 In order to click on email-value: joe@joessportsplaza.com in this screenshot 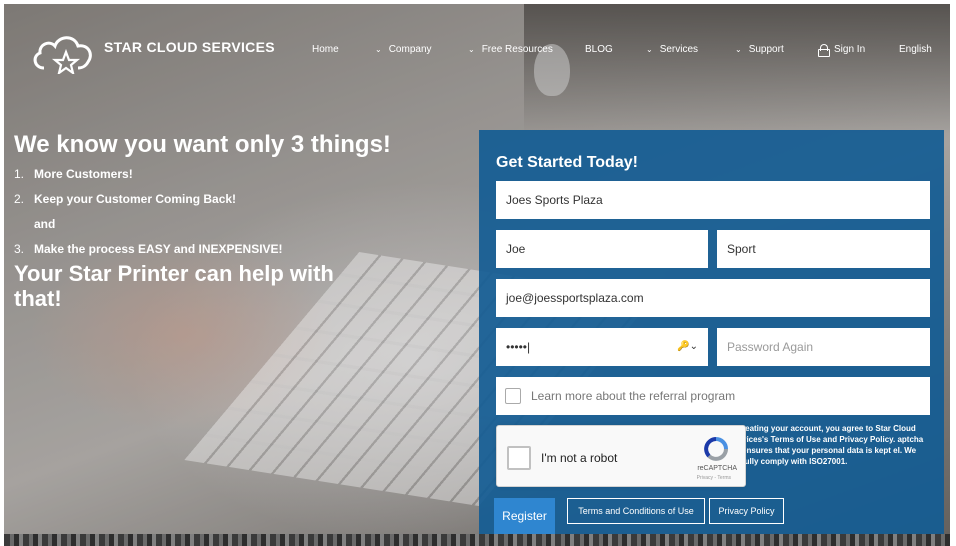, I will do `click(575, 298)`.